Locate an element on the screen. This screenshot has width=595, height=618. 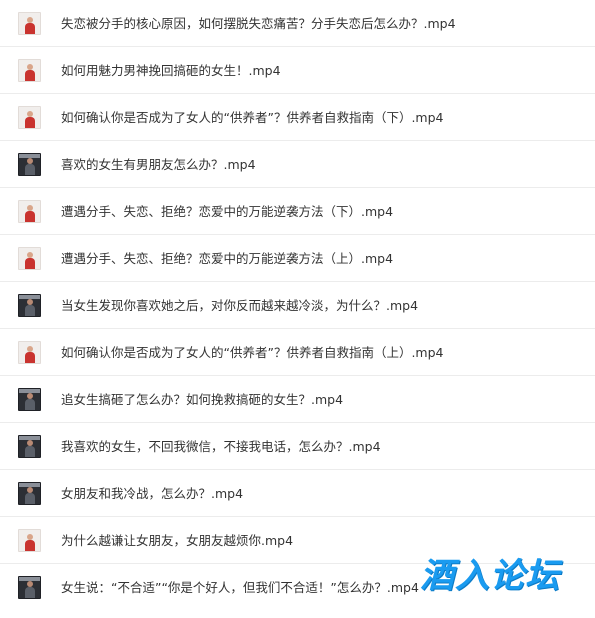
file-row: 当女生发现你喜欢她之后，对你反而越来越冷淡，为什么？.mp4 is located at coordinates (297, 305).